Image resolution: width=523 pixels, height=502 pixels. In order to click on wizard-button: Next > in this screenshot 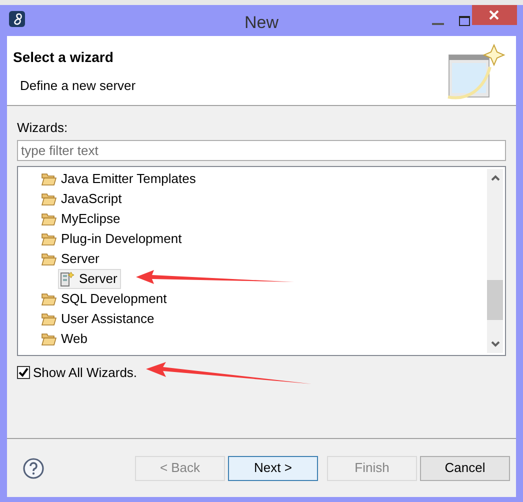, I will do `click(273, 468)`.